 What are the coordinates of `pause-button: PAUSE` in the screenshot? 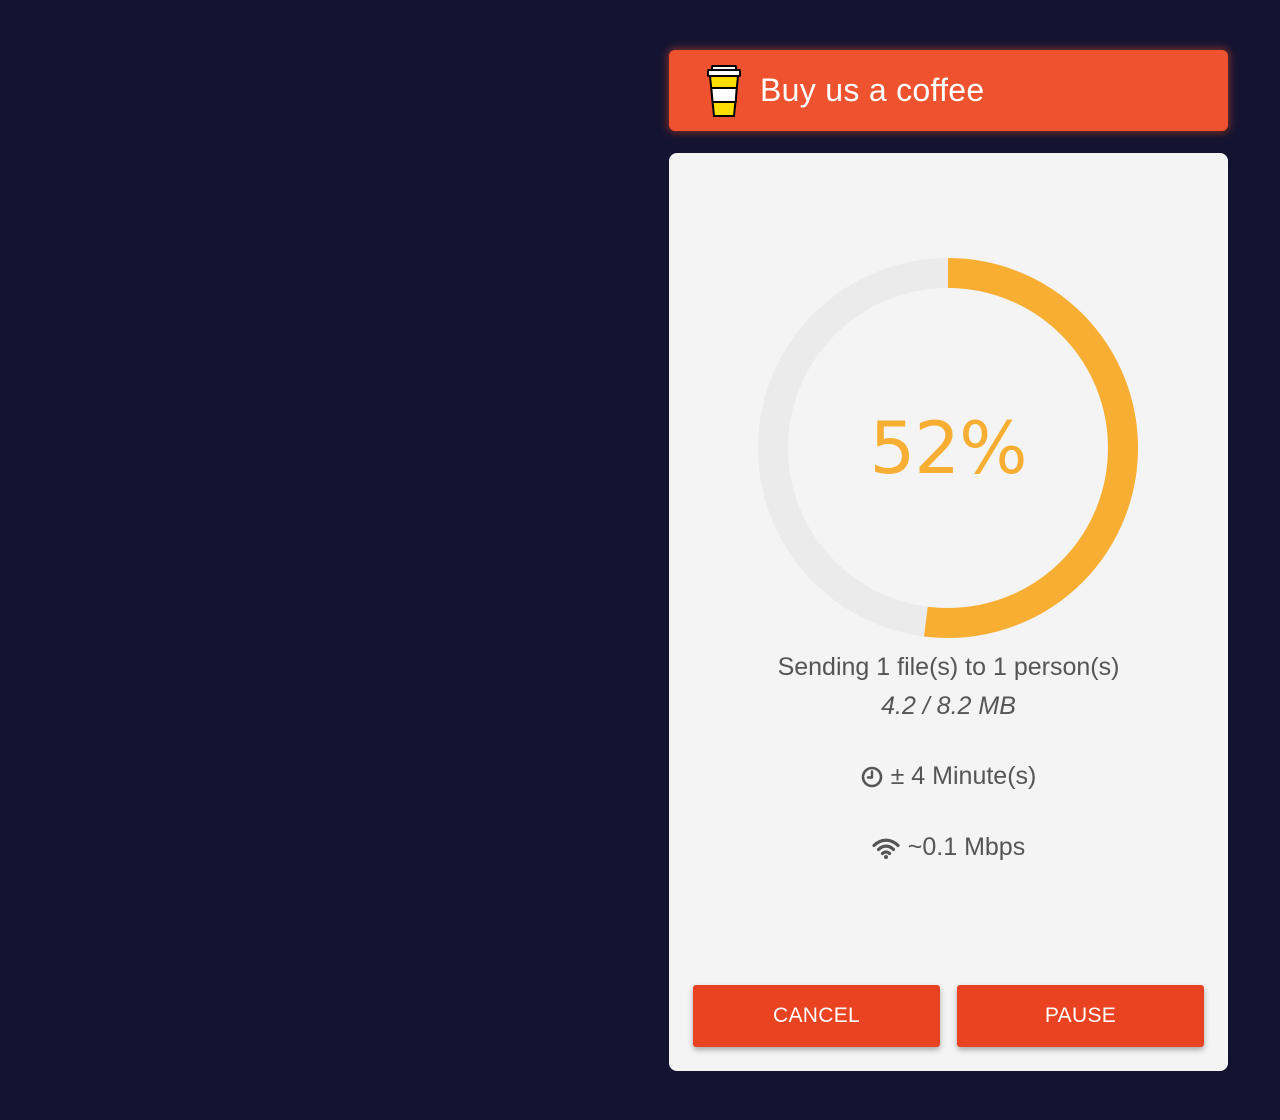 It's located at (1080, 1016).